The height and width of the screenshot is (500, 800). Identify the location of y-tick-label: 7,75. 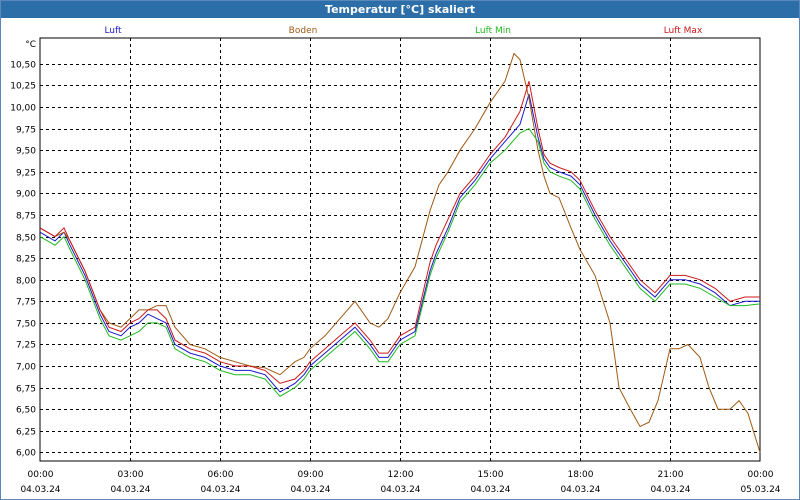
(26, 303).